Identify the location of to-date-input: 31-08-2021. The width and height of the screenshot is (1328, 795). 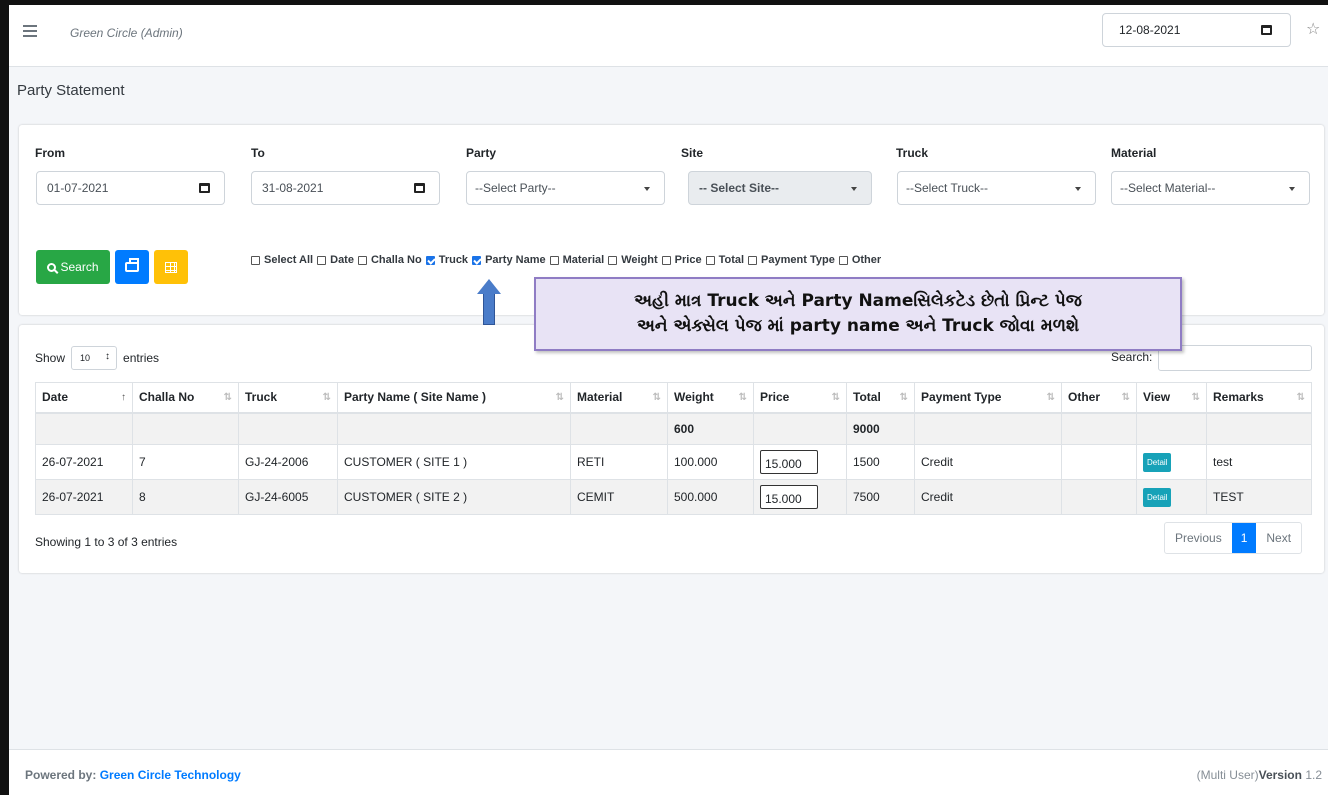
(345, 188).